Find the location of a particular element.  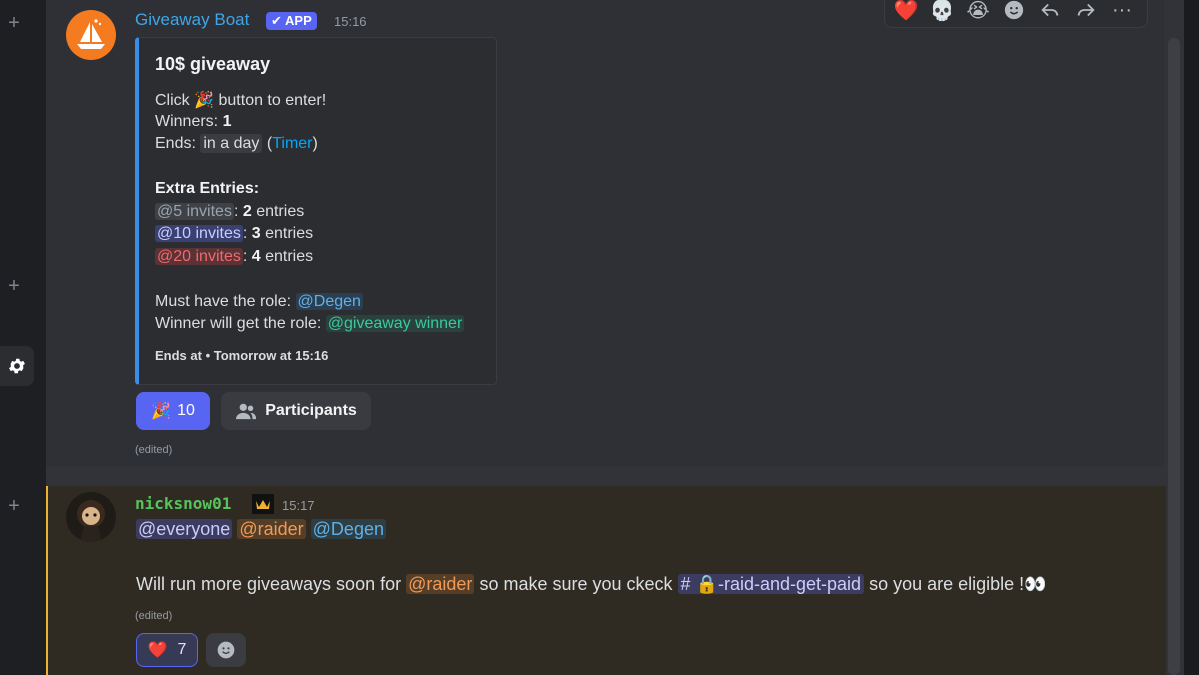

message-timestamp: 15:17 is located at coordinates (298, 505).